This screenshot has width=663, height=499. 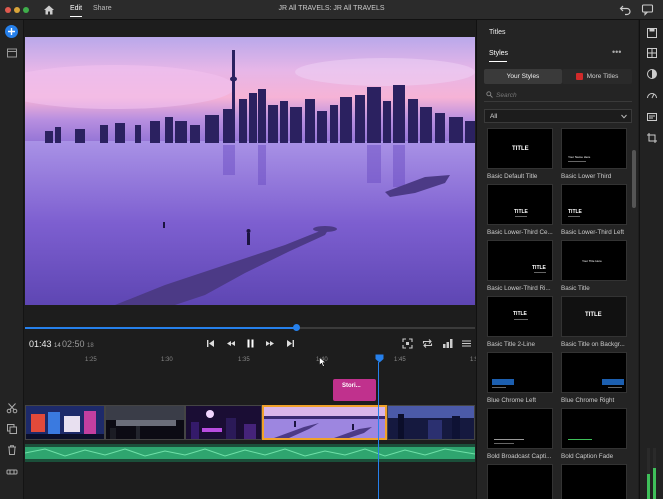 What do you see at coordinates (160, 328) in the screenshot?
I see `scrub-progress` at bounding box center [160, 328].